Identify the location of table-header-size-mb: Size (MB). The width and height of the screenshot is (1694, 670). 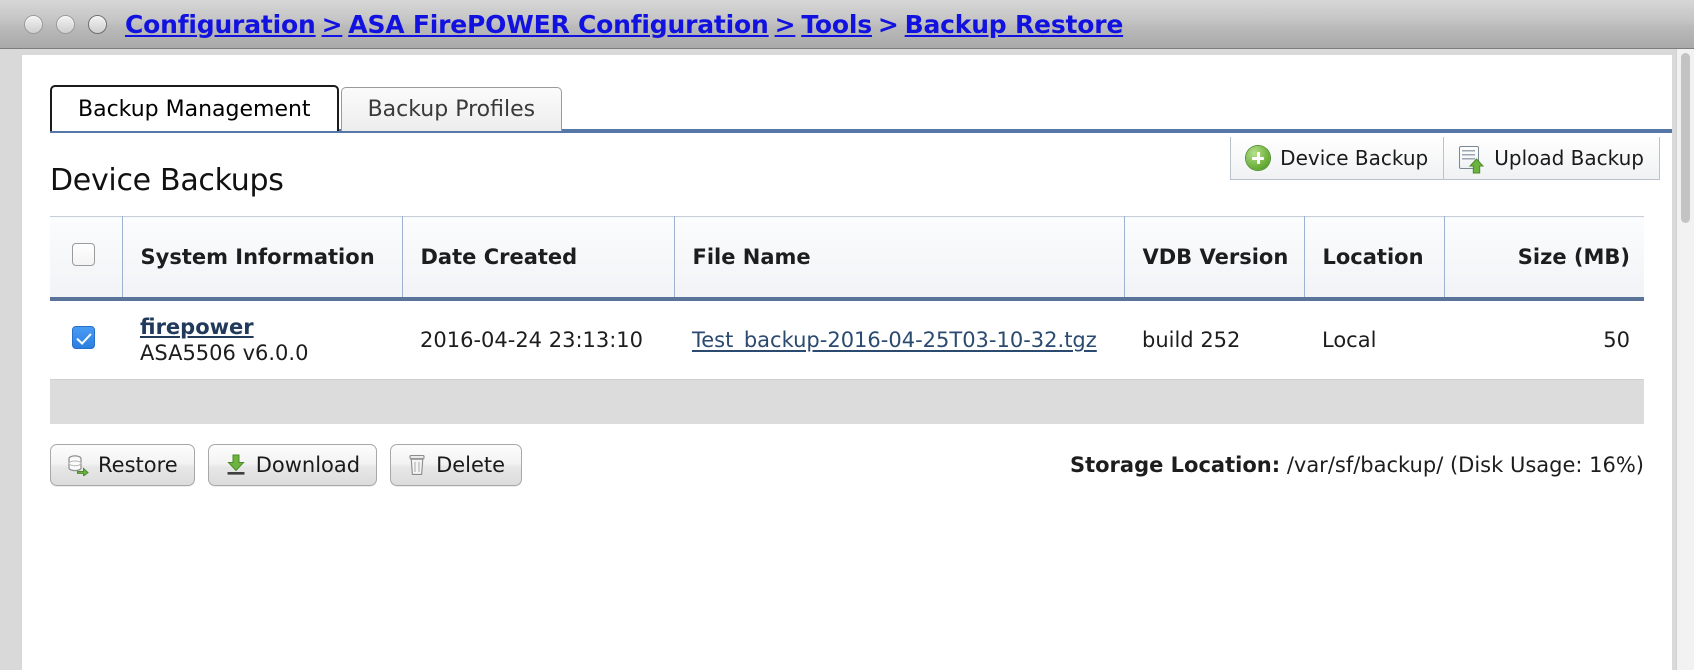
(1544, 257).